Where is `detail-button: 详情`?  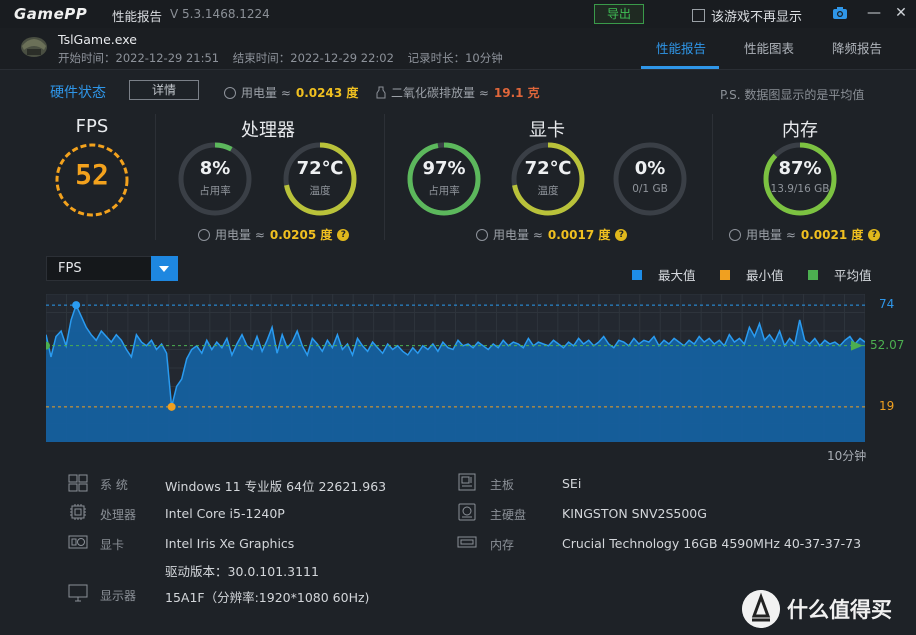
detail-button: 详情 is located at coordinates (164, 90).